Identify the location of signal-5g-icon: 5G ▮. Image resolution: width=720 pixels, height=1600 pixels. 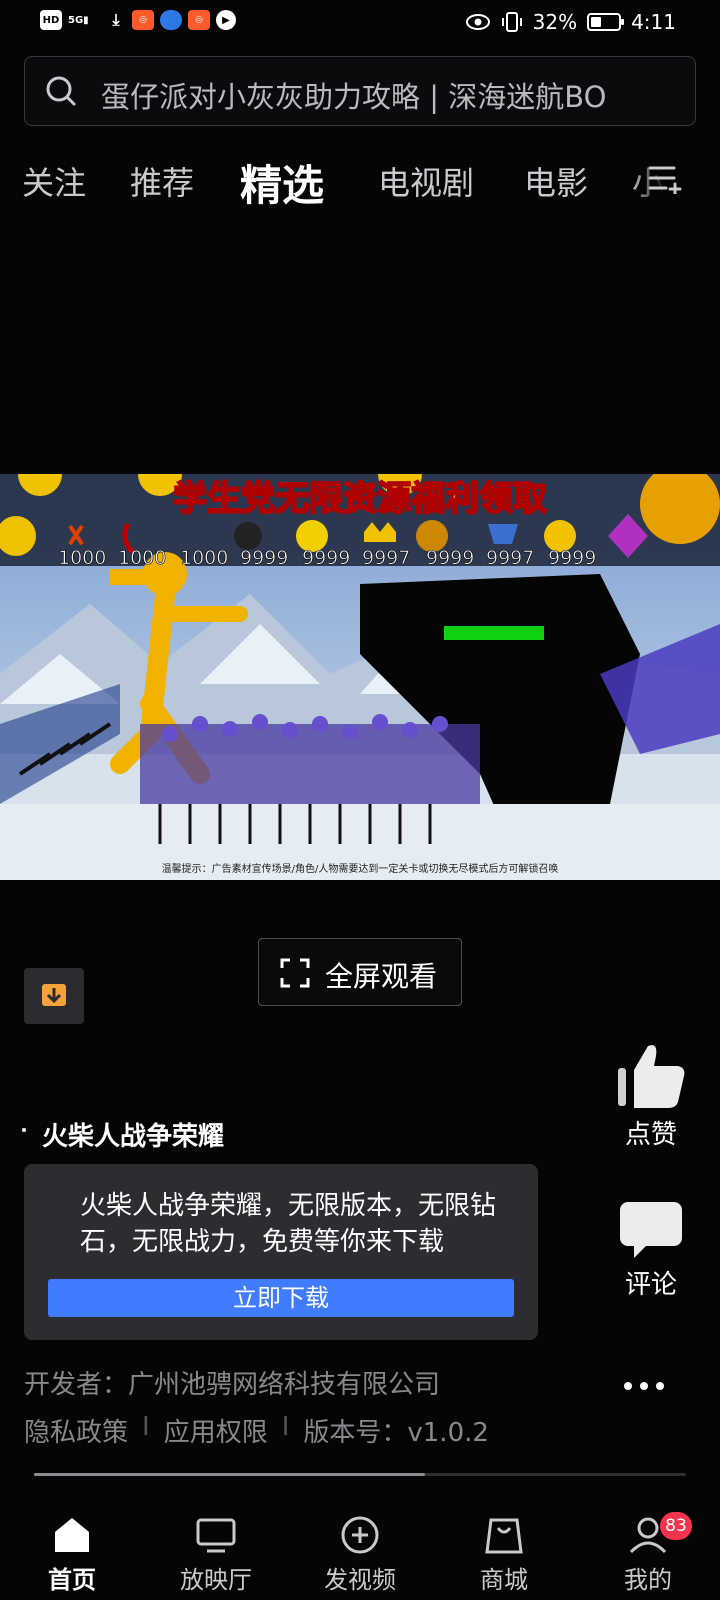
(78, 20).